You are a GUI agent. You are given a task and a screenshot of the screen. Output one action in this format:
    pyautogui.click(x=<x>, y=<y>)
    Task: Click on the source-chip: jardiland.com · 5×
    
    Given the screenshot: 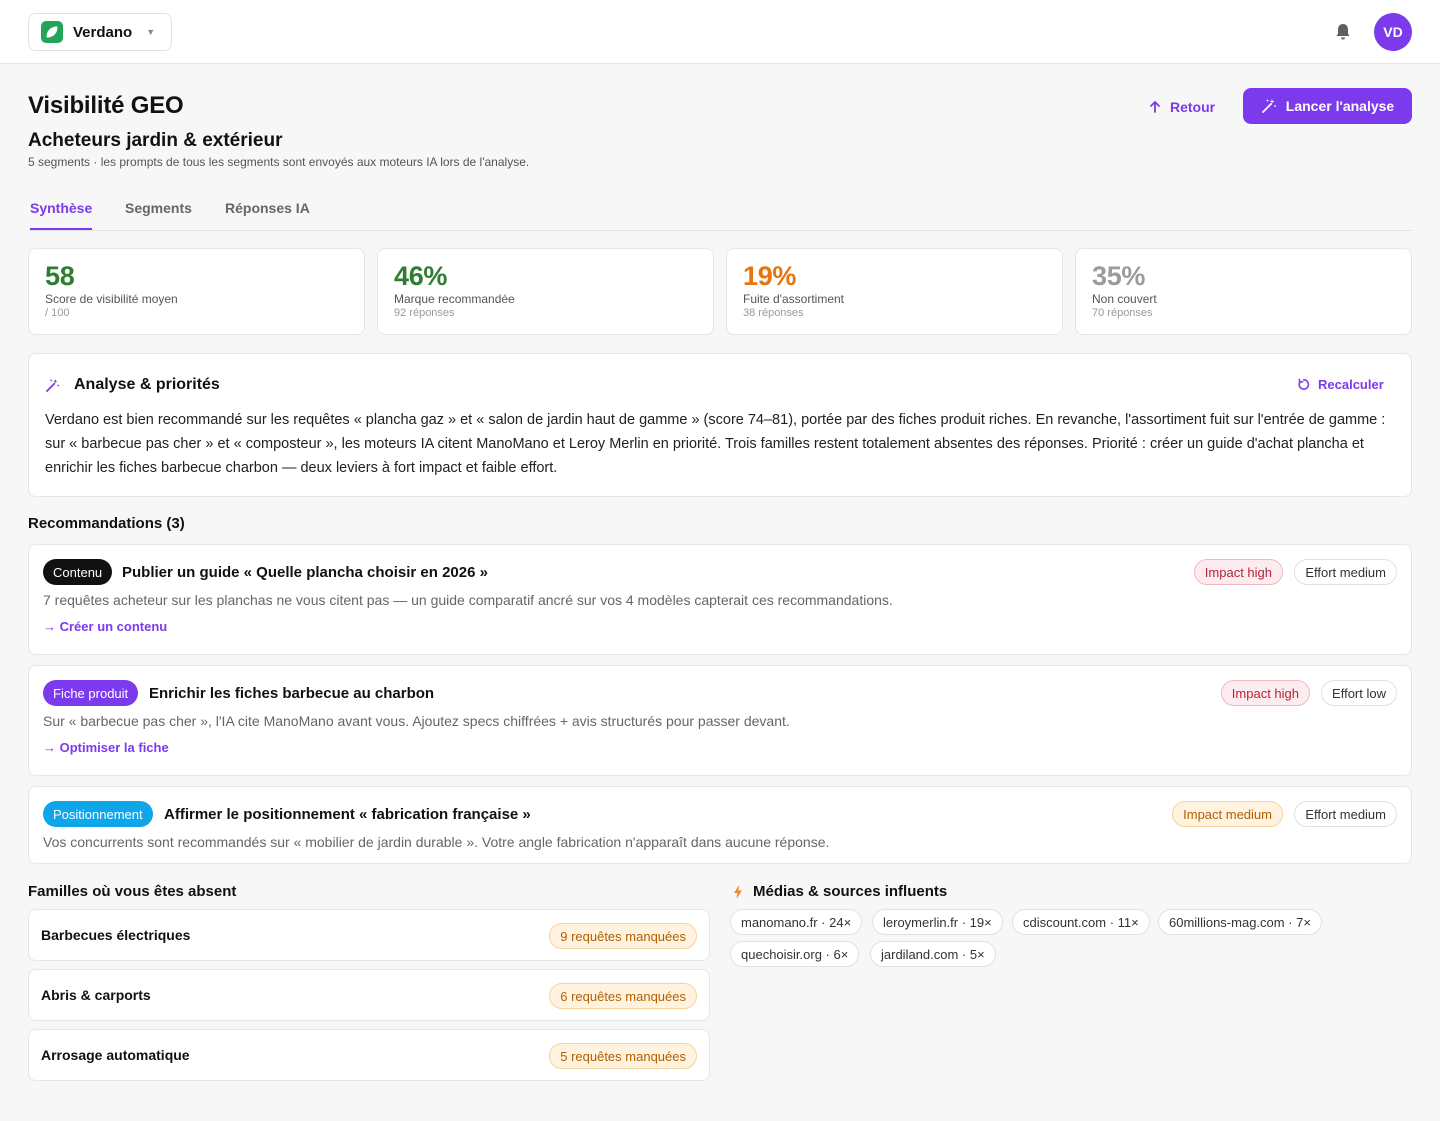 What is the action you would take?
    pyautogui.click(x=933, y=954)
    